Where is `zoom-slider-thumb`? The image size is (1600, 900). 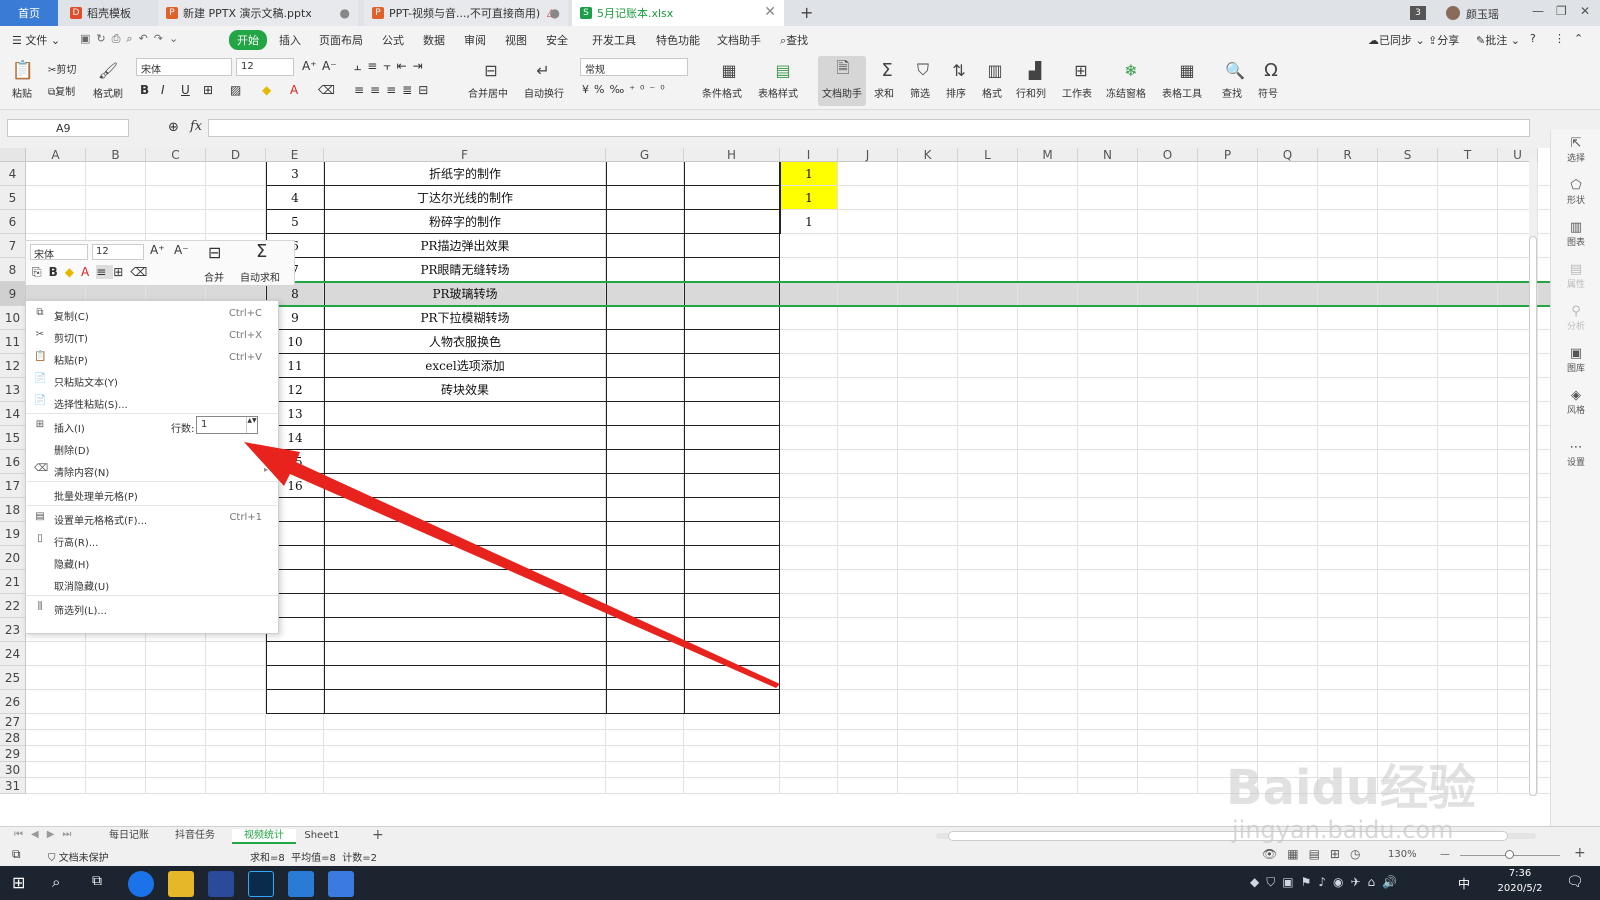 zoom-slider-thumb is located at coordinates (1509, 854).